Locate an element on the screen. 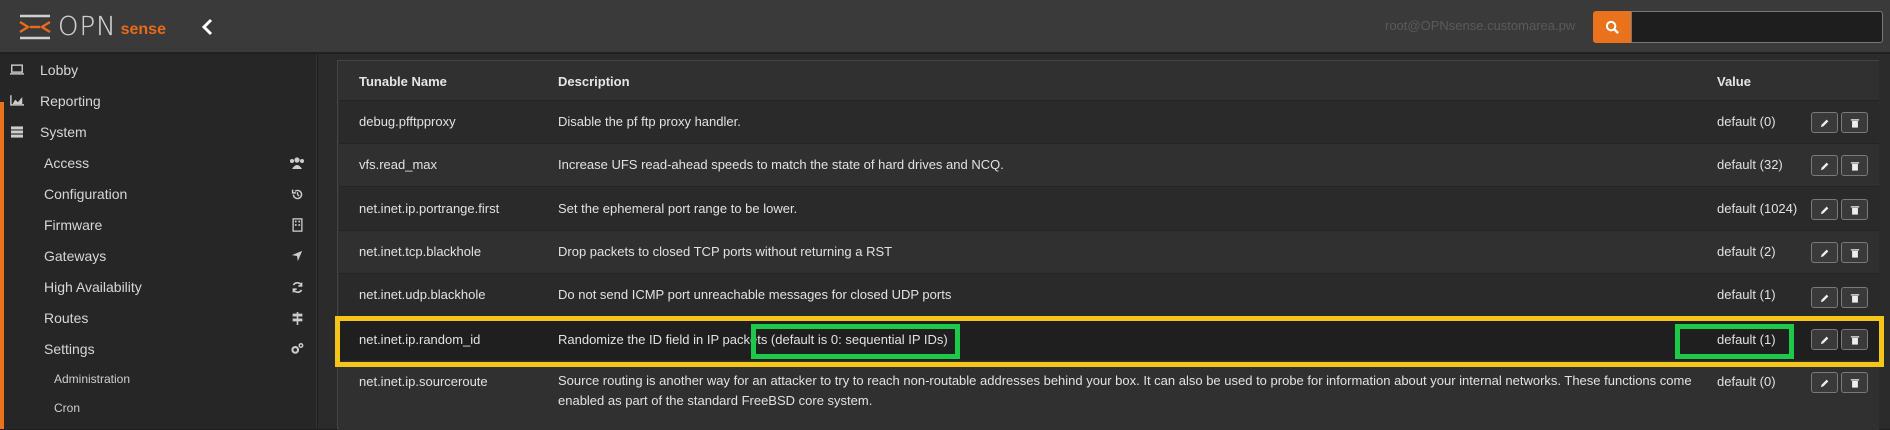 The width and height of the screenshot is (1890, 430). tunable-value: default (2) is located at coordinates (1746, 251).